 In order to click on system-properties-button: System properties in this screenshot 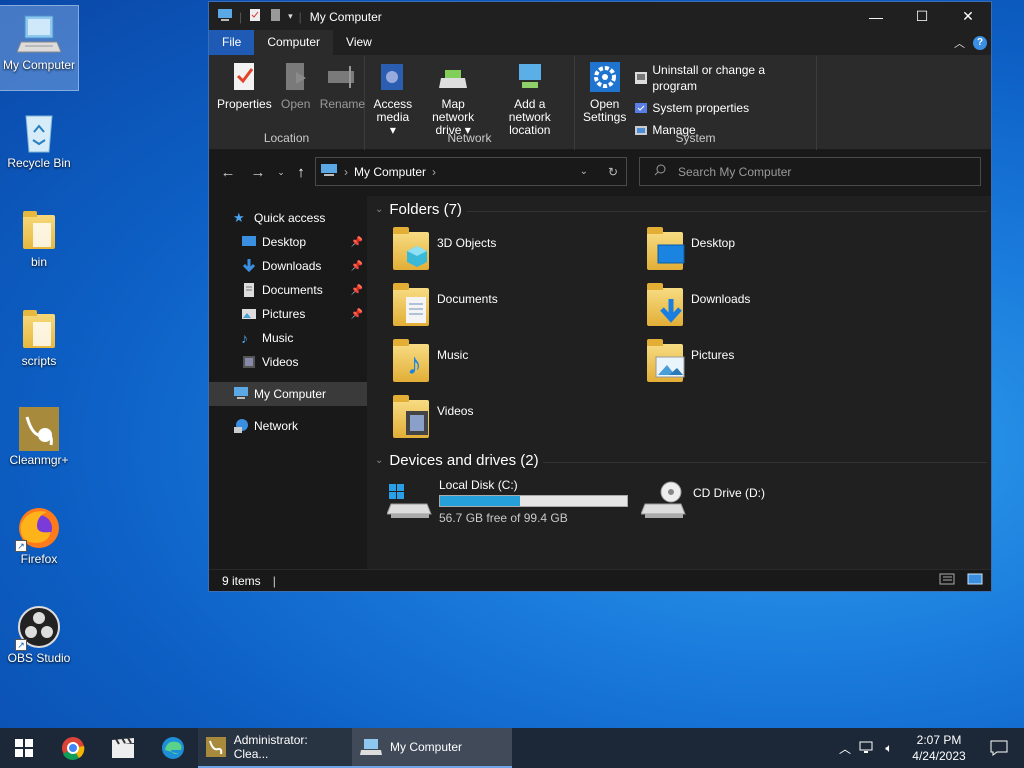, I will do `click(723, 108)`.